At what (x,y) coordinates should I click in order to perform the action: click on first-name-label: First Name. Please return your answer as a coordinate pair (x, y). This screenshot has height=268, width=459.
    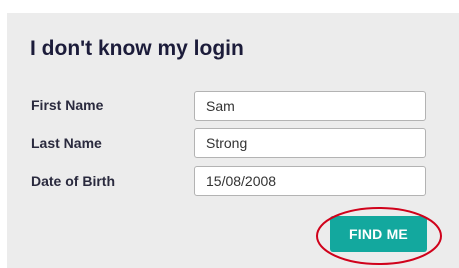
    Looking at the image, I should click on (67, 105).